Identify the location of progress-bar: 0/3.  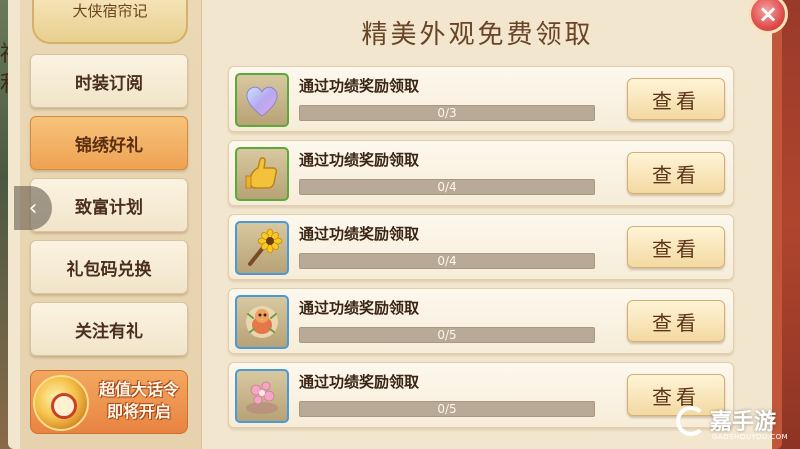
(447, 113).